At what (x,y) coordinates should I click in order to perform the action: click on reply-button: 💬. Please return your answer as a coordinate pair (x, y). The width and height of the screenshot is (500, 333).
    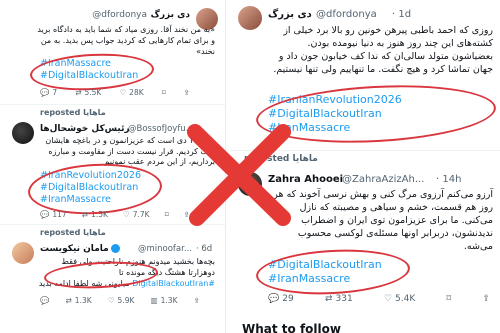
    Looking at the image, I should click on (44, 300).